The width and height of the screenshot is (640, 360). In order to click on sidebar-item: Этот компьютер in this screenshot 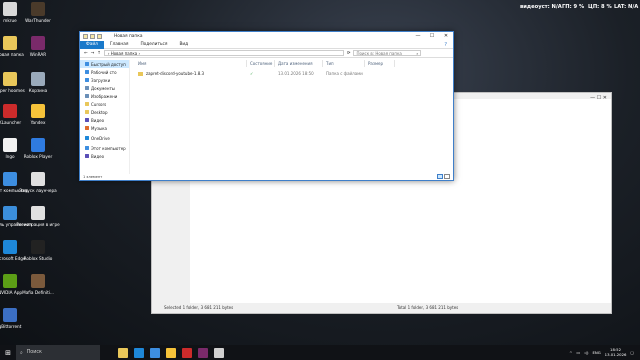, I will do `click(104, 148)`.